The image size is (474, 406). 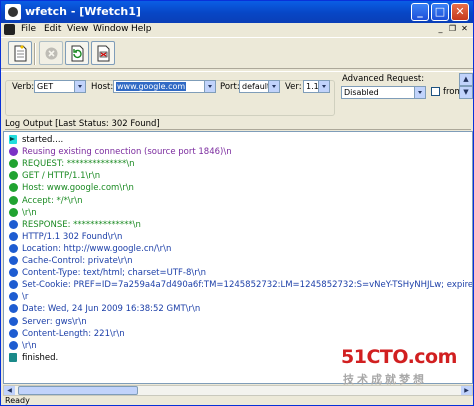 What do you see at coordinates (72, 236) in the screenshot?
I see `log-line-text: HTTP/1.1 302 Found\r\n` at bounding box center [72, 236].